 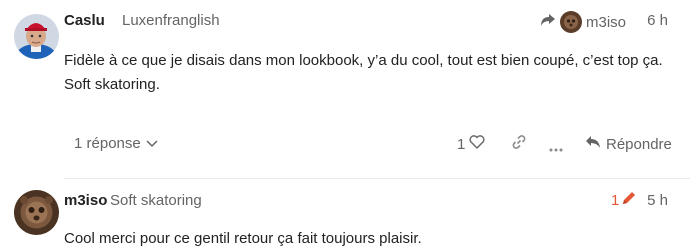 What do you see at coordinates (156, 200) in the screenshot?
I see `post-author-title: Soft skatoring` at bounding box center [156, 200].